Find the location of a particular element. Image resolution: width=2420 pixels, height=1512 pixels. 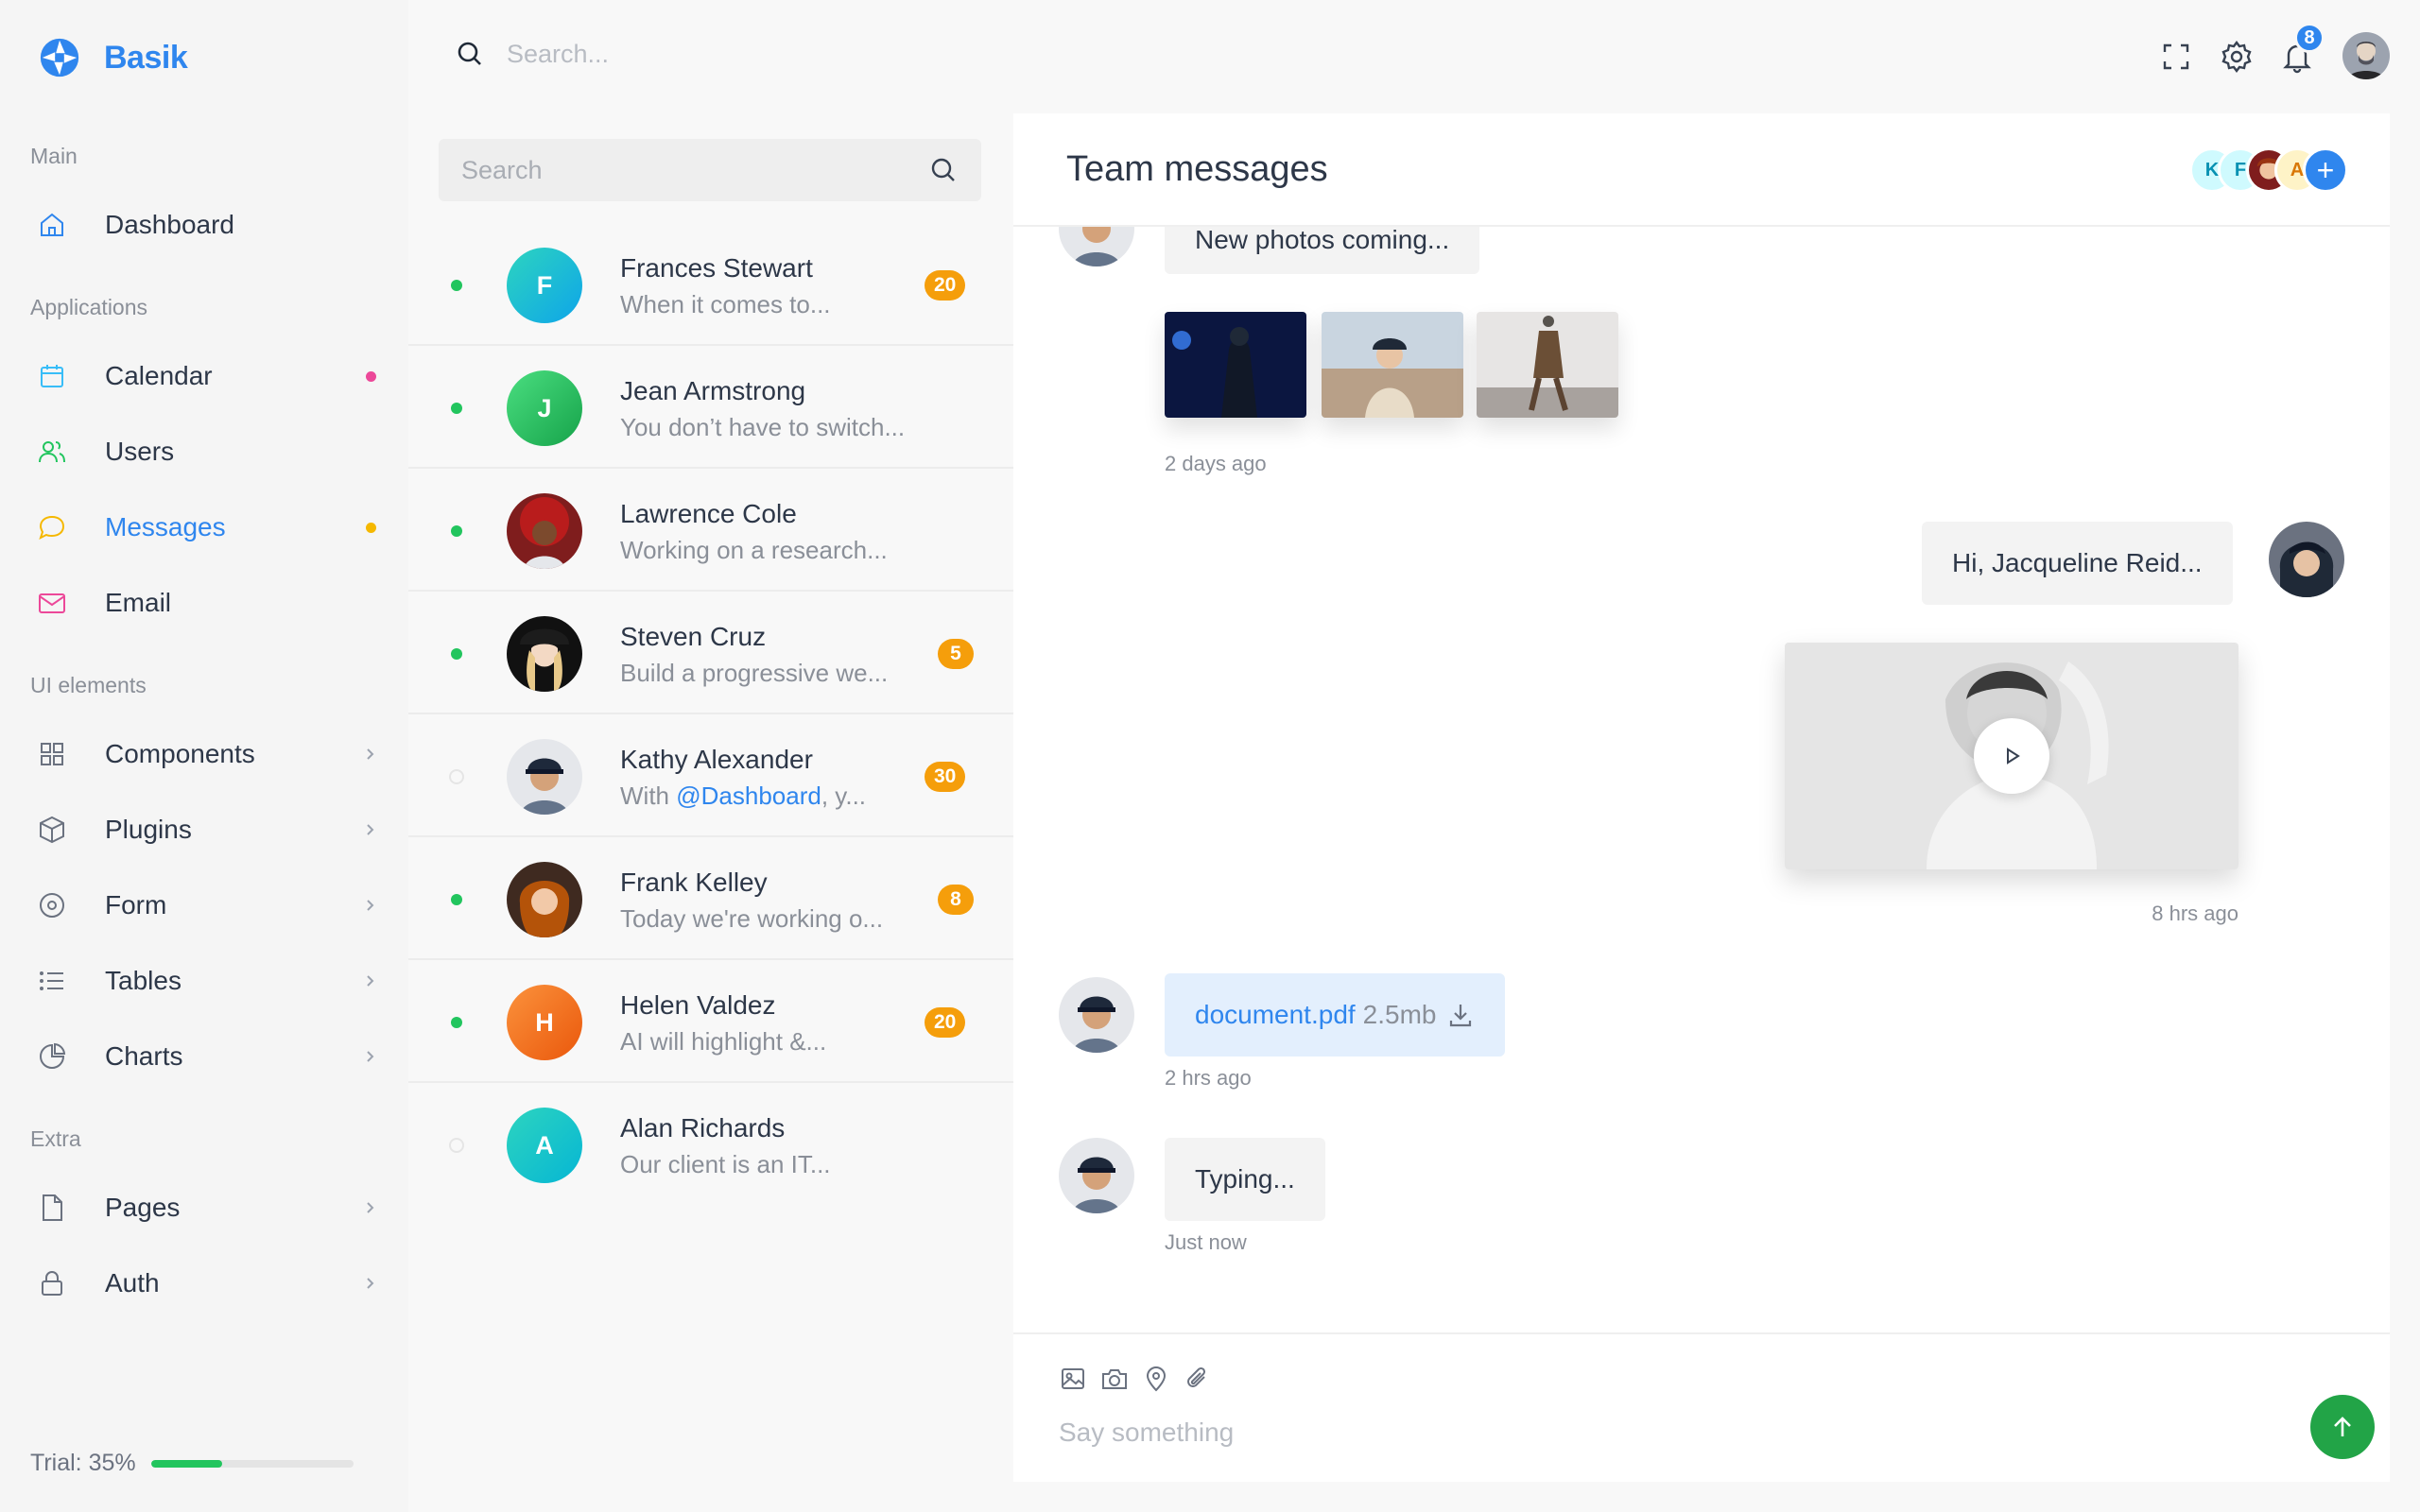

add-member-button: + is located at coordinates (2325, 170).